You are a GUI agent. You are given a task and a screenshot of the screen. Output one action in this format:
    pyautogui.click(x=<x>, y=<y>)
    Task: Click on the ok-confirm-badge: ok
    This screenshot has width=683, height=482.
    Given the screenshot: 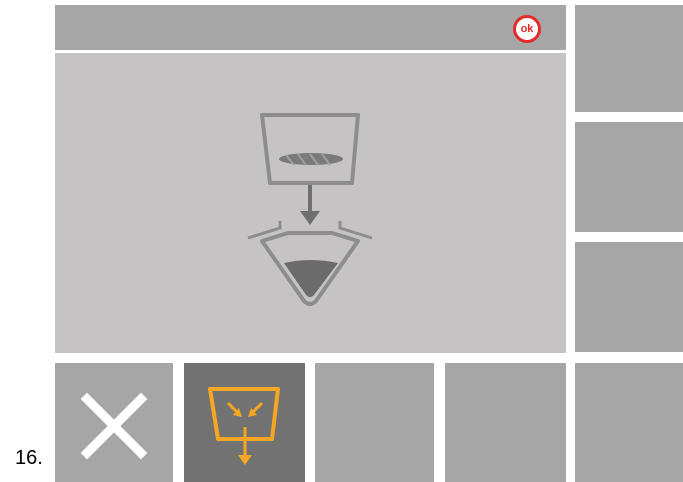 What is the action you would take?
    pyautogui.click(x=527, y=29)
    